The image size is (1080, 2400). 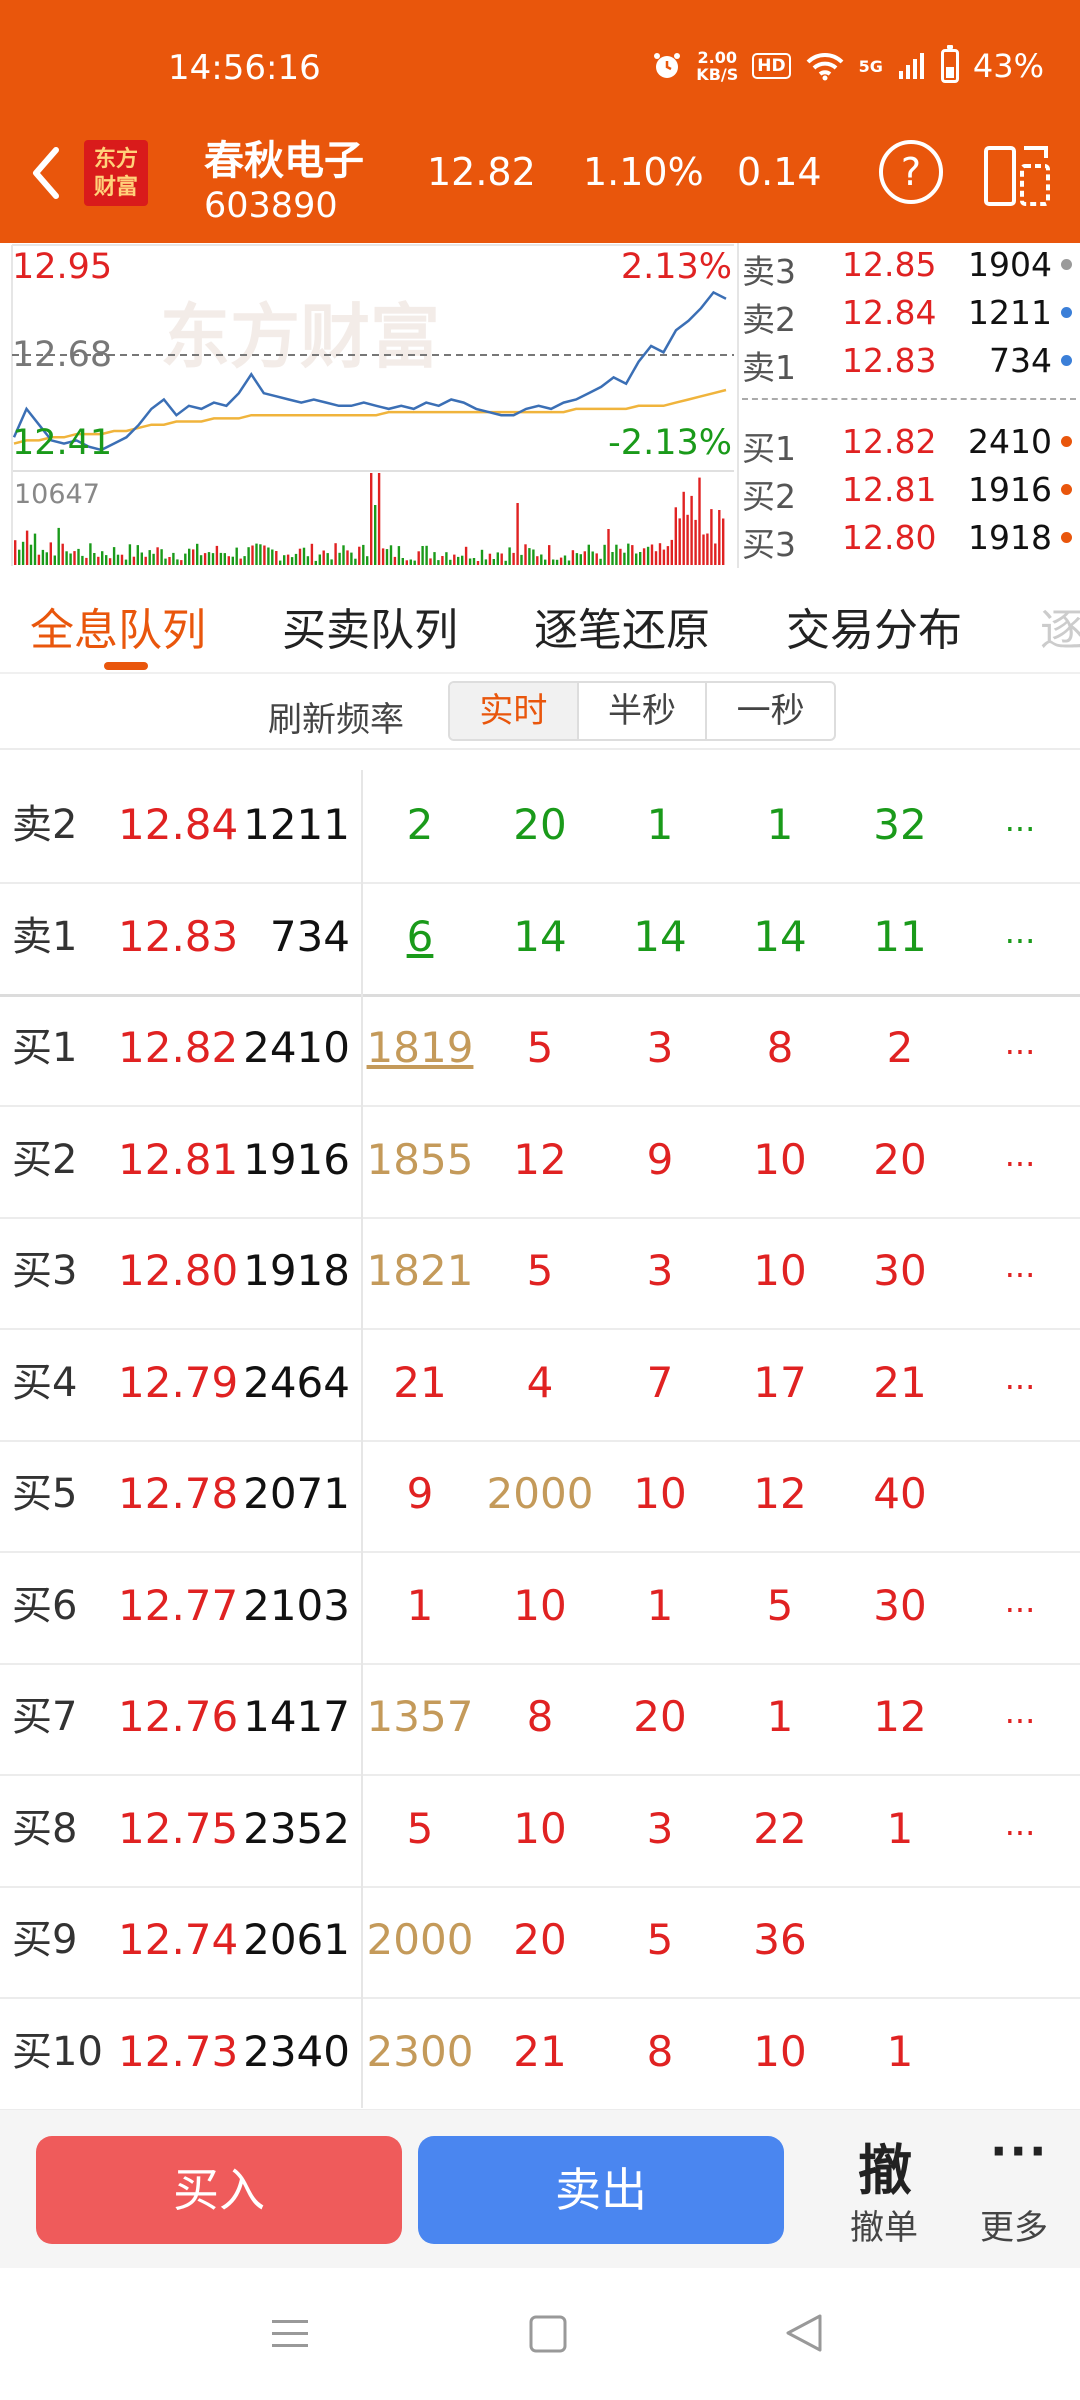 What do you see at coordinates (622, 626) in the screenshot?
I see `tab-tick-restore: 逐笔还原` at bounding box center [622, 626].